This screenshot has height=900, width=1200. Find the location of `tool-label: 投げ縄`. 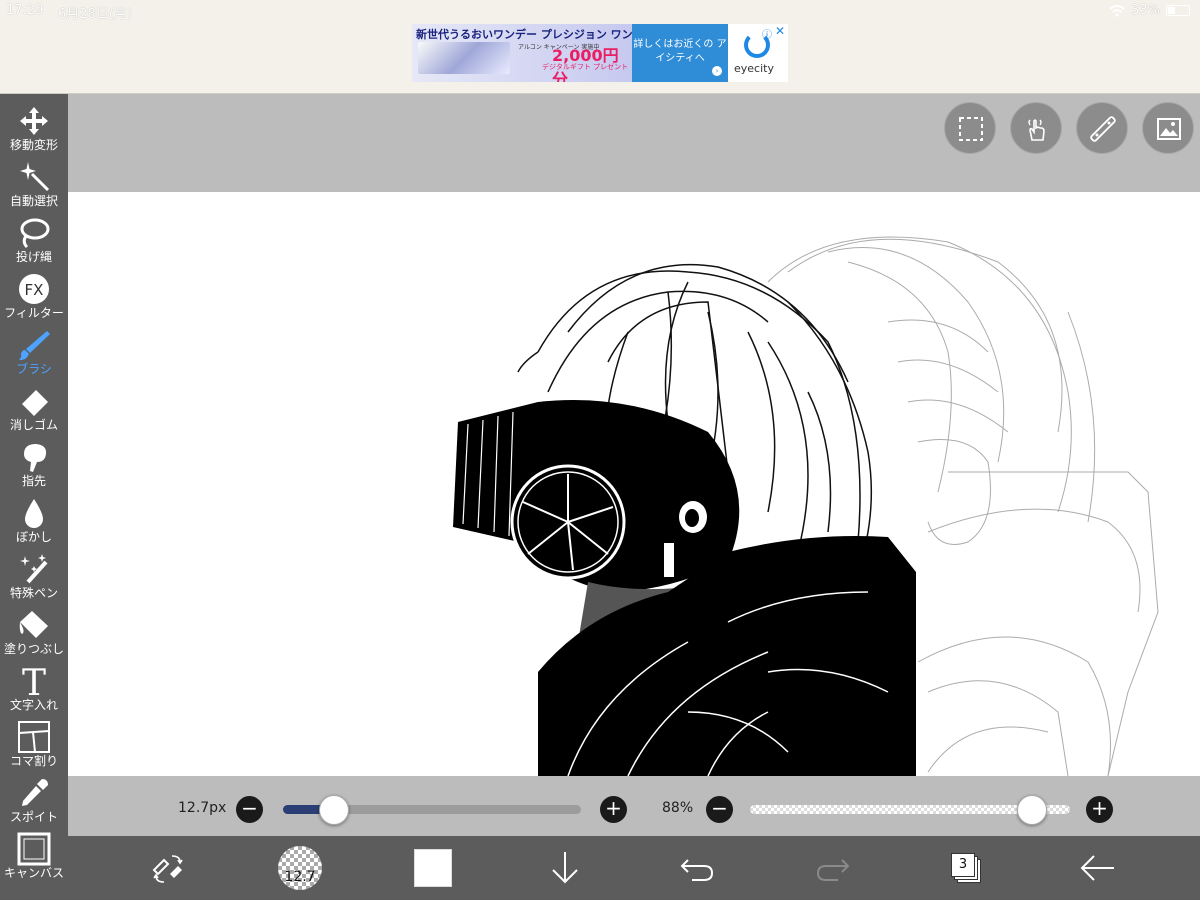

tool-label: 投げ縄 is located at coordinates (33, 257).